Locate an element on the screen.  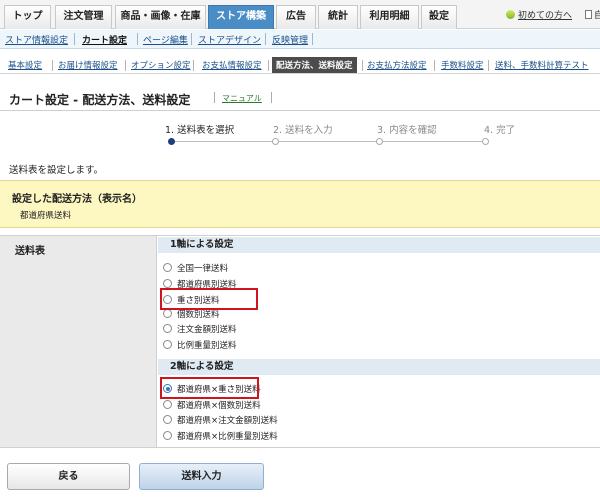
bulb-icon is located at coordinates (510, 14).